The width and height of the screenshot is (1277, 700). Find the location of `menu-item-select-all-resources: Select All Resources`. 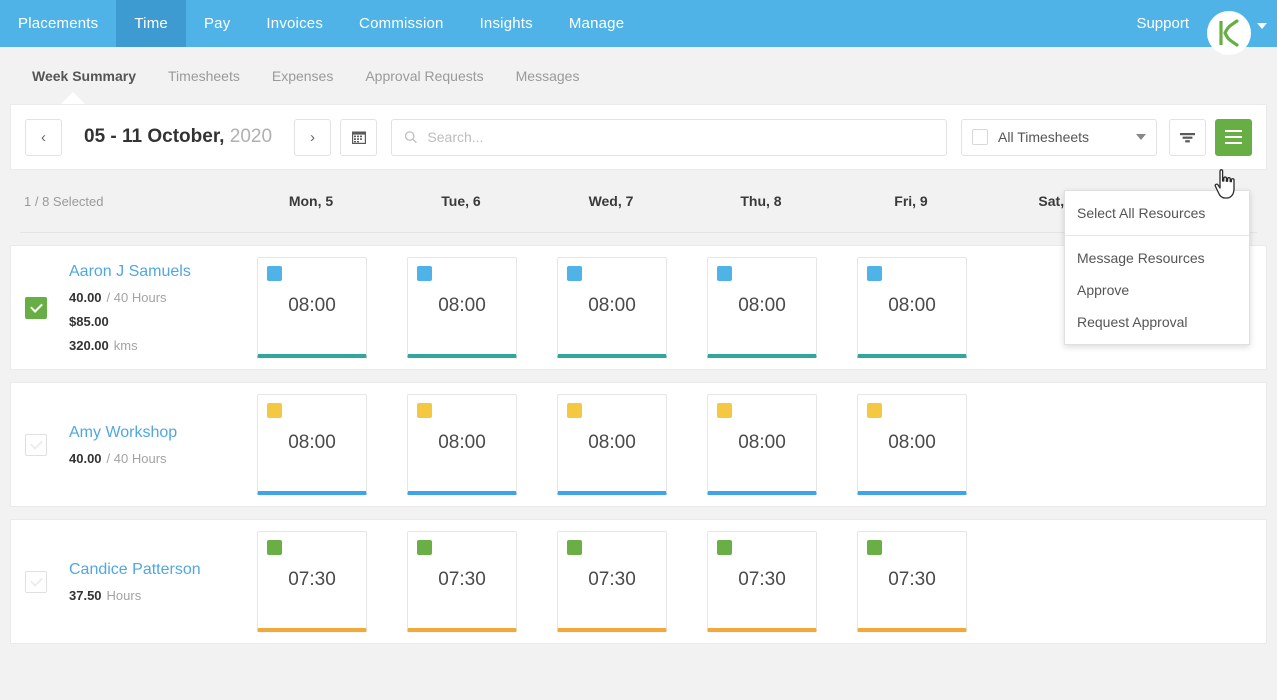

menu-item-select-all-resources: Select All Resources is located at coordinates (1157, 213).